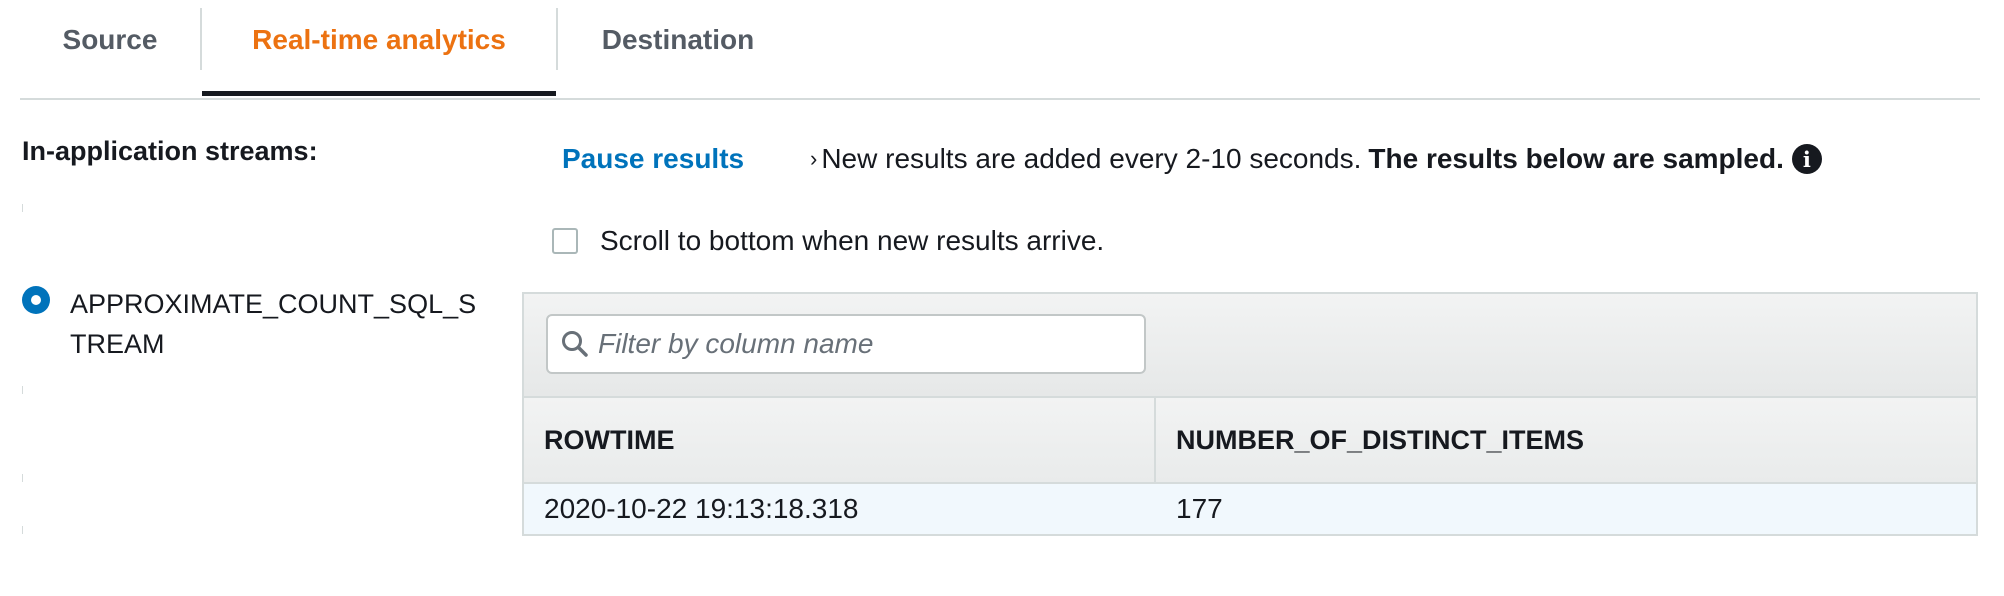 This screenshot has height=596, width=2004. I want to click on column-header-number-of-distinct-items: NUMBER_OF_DISTINCT_ITEMS, so click(1566, 440).